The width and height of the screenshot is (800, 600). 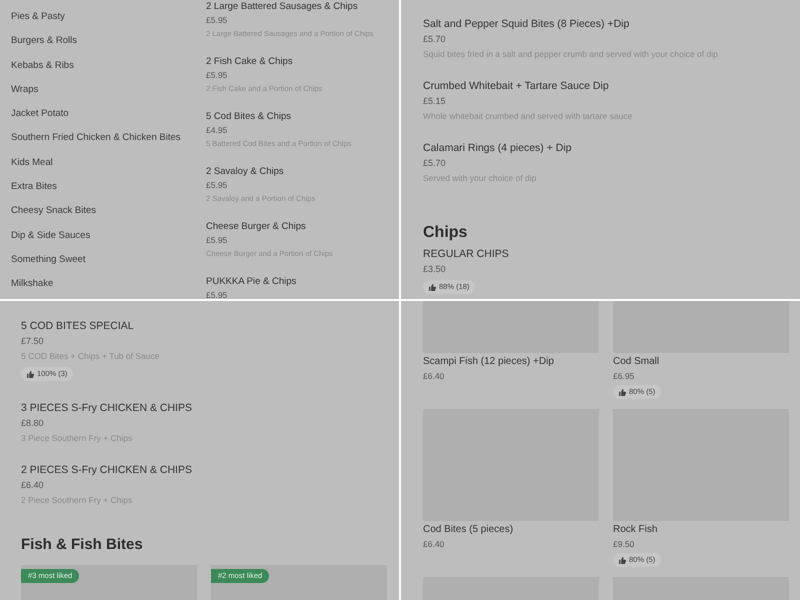 What do you see at coordinates (445, 233) in the screenshot?
I see `section-heading: Chips` at bounding box center [445, 233].